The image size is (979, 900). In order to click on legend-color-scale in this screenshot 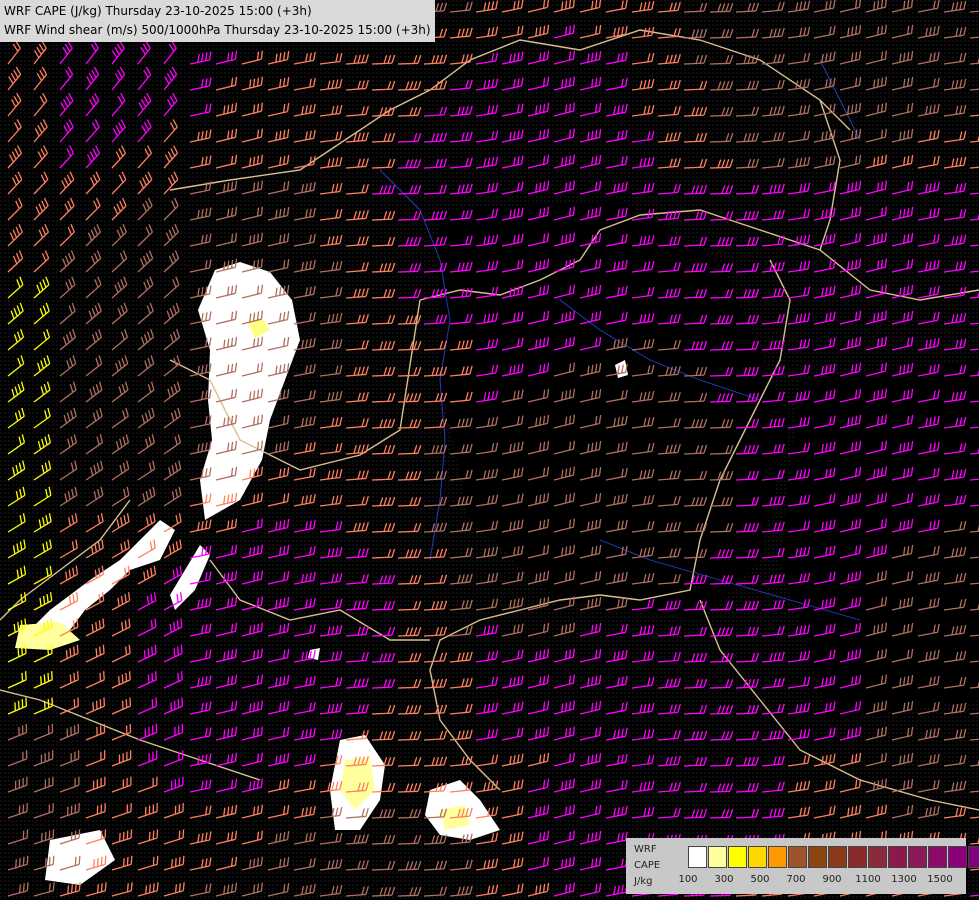, I will do `click(833, 857)`.